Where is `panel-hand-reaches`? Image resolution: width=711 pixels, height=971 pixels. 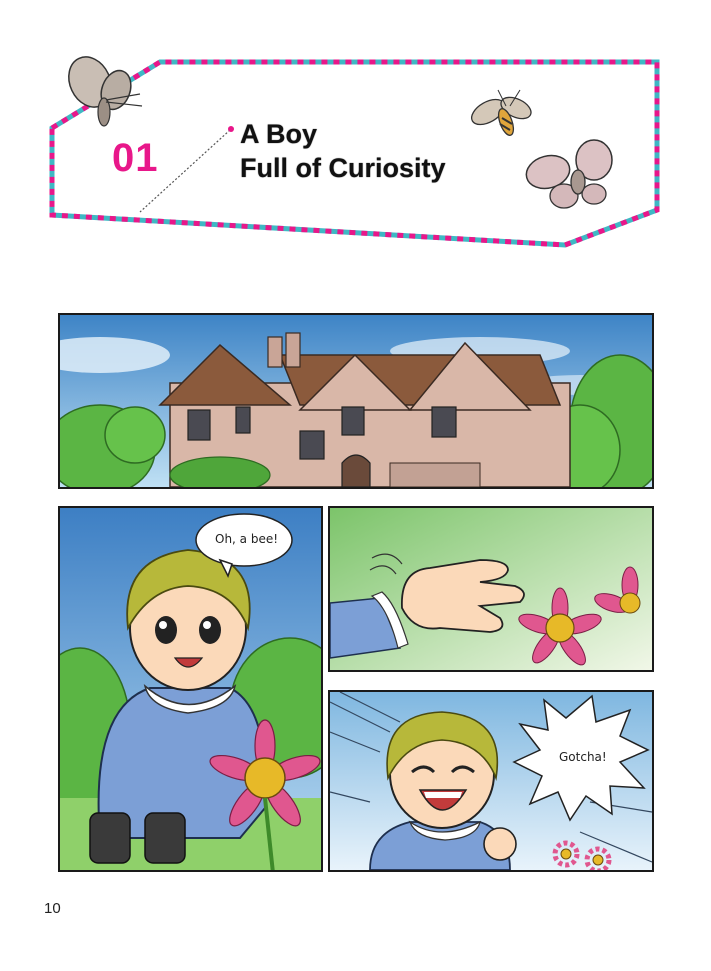 panel-hand-reaches is located at coordinates (491, 589).